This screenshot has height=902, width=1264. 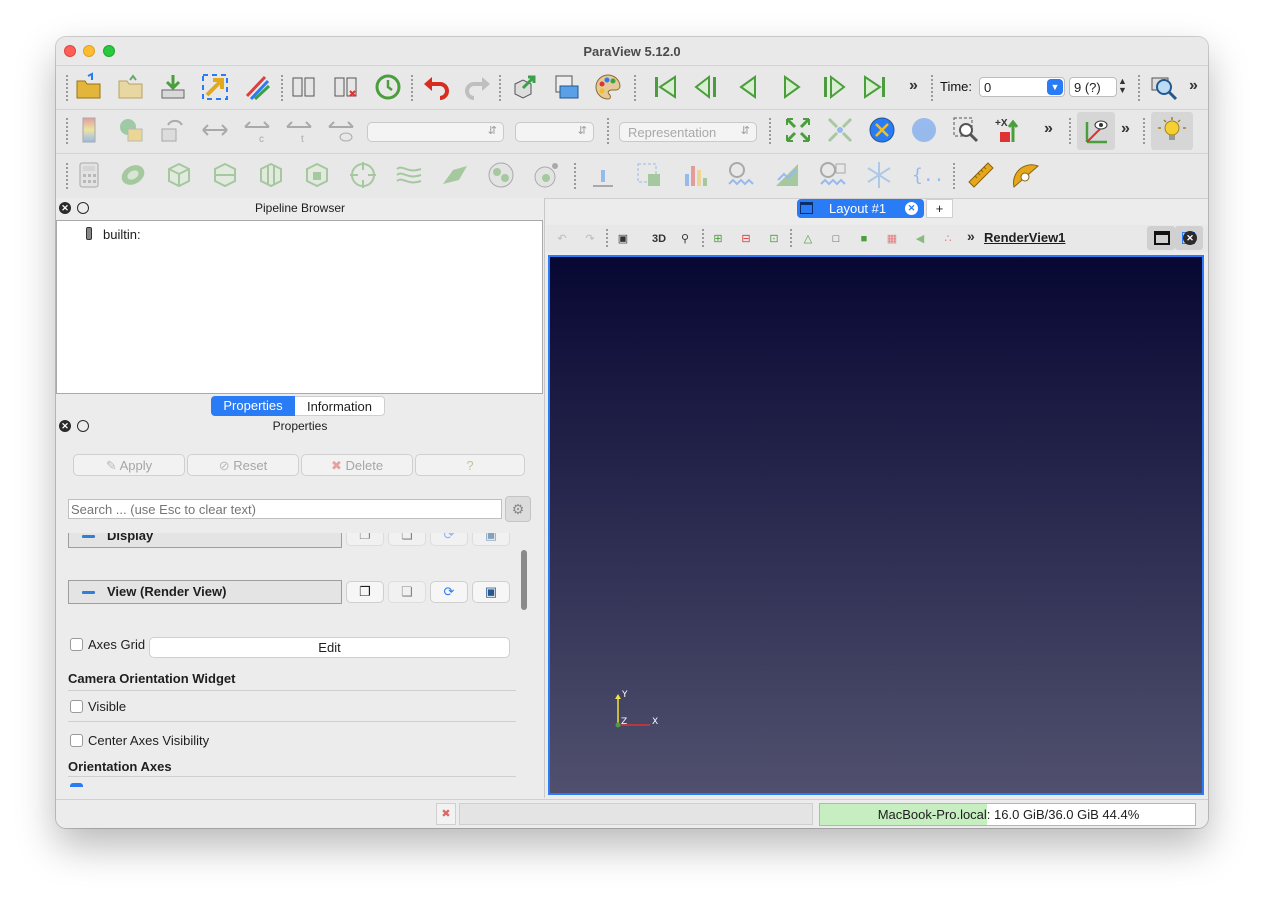 What do you see at coordinates (659, 239) in the screenshot?
I see `3d-toggle-button: 3D` at bounding box center [659, 239].